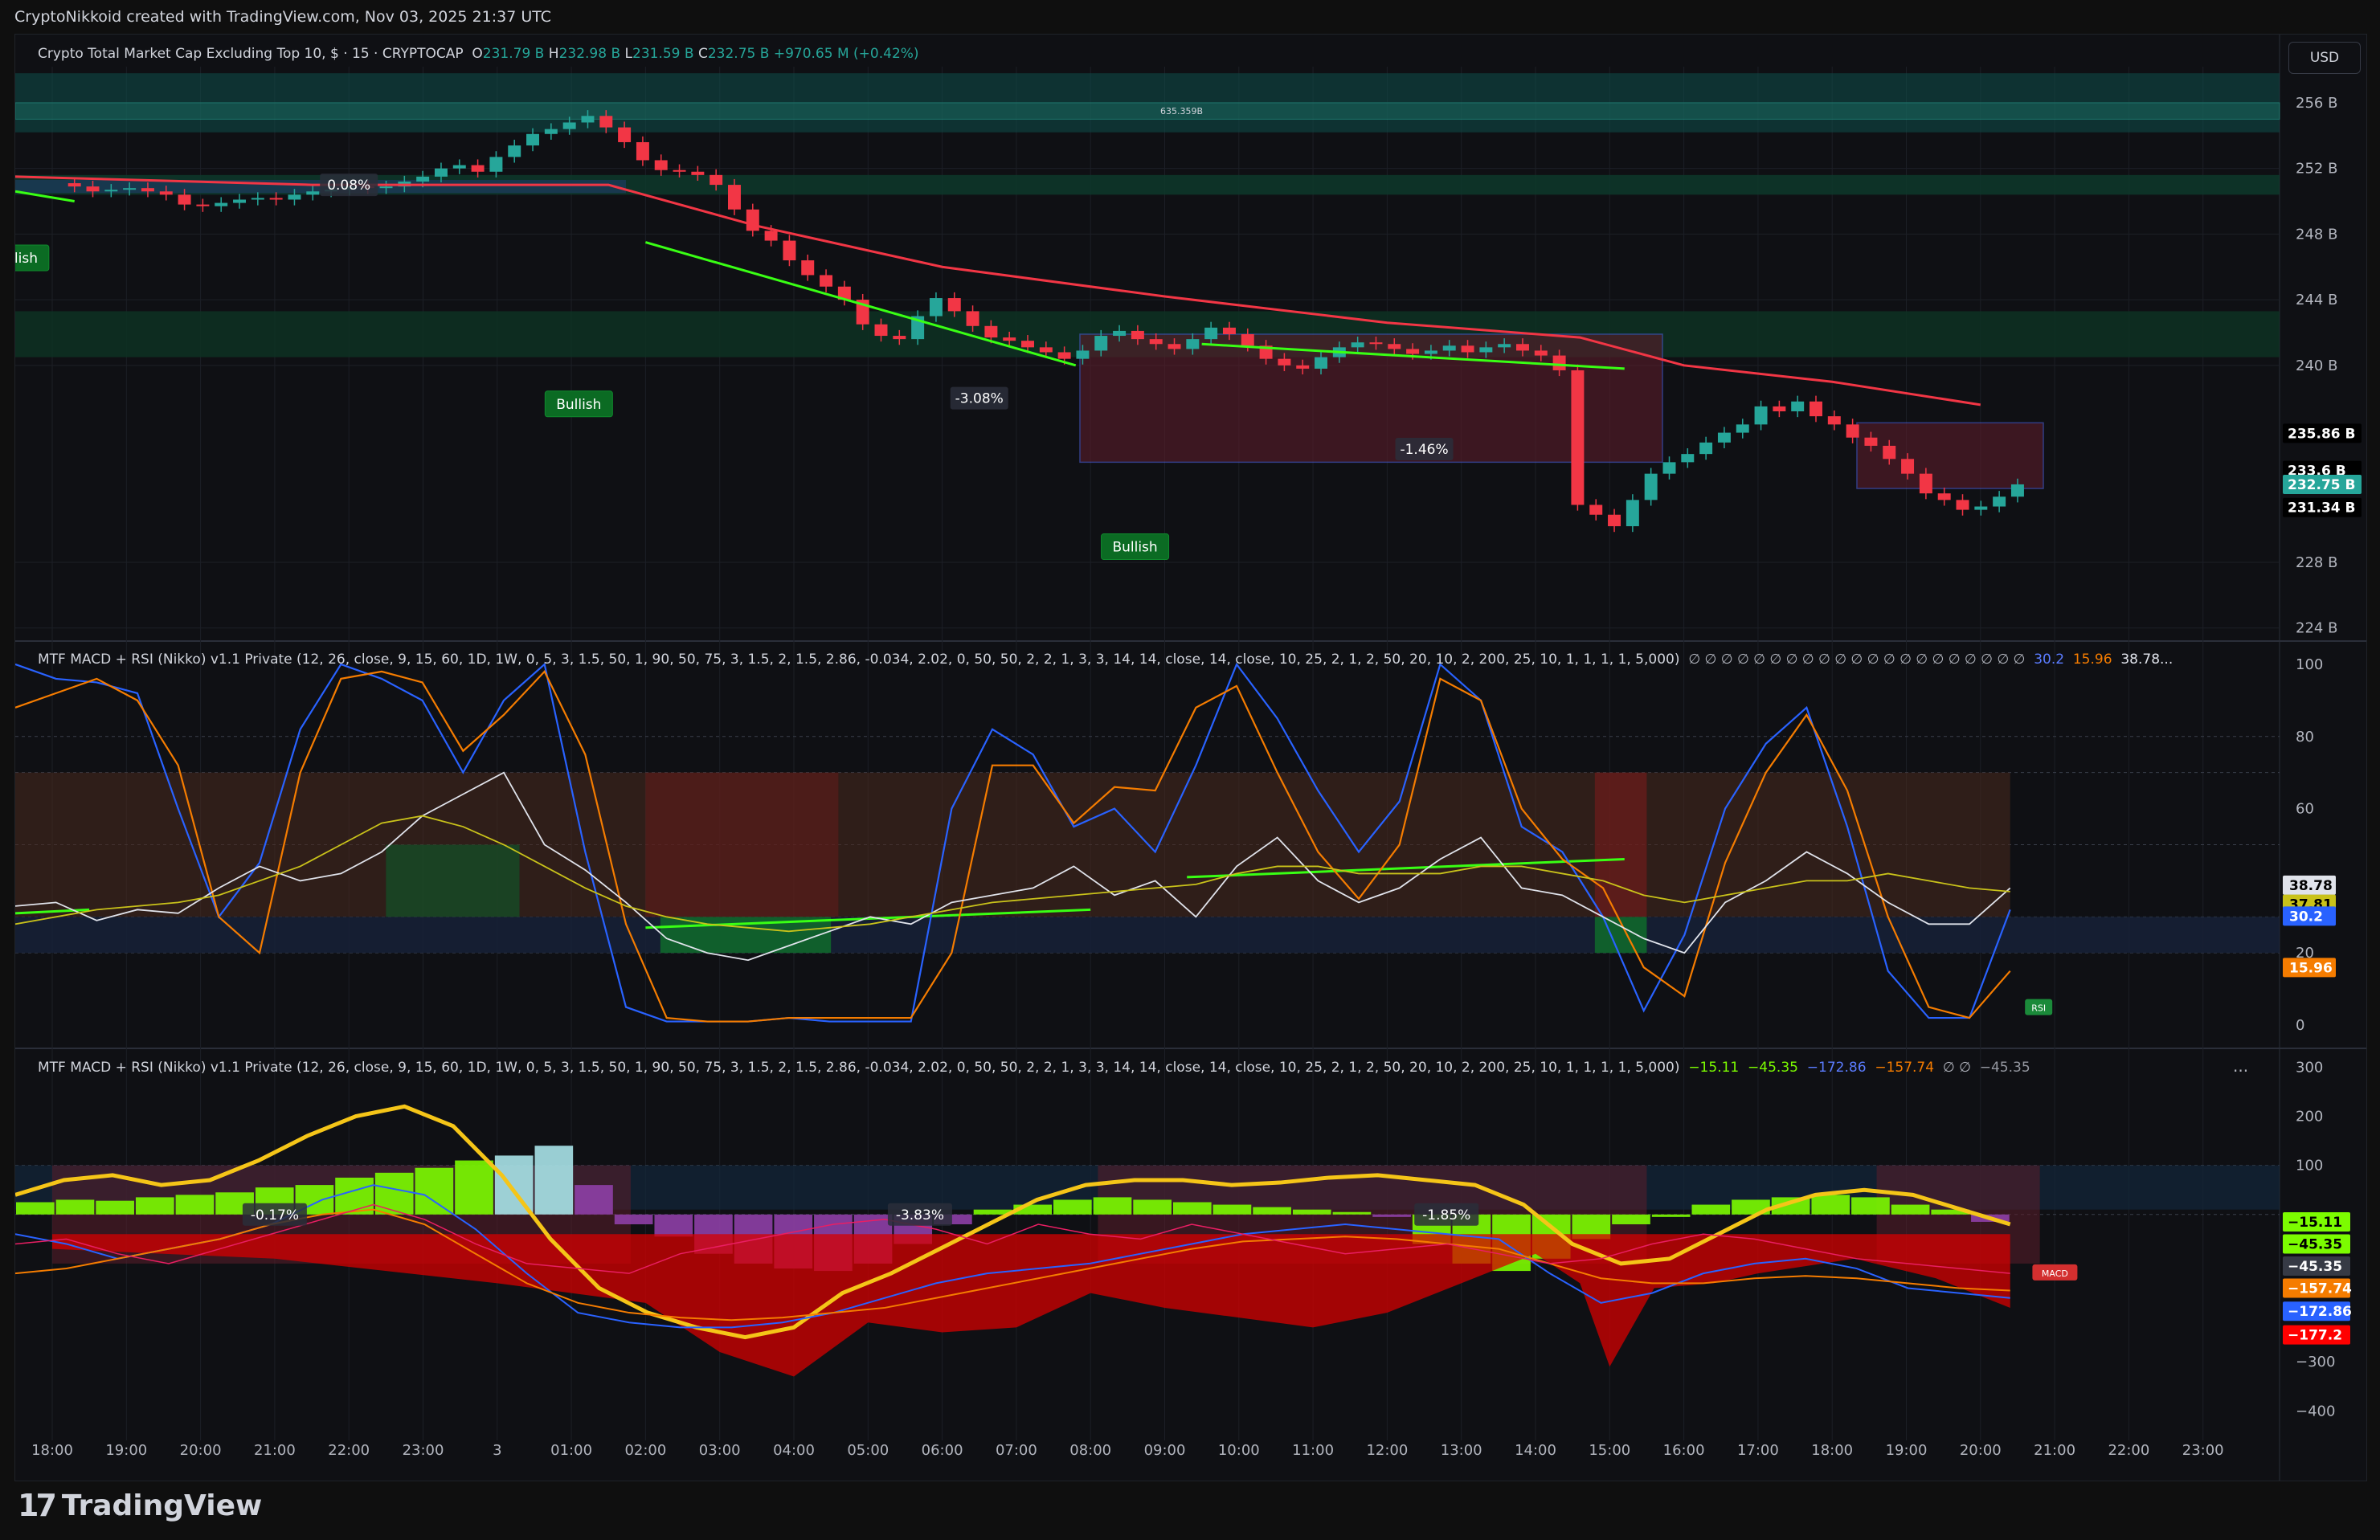  Describe the element at coordinates (2316, 562) in the screenshot. I see `y-tick-label: 228 B` at that location.